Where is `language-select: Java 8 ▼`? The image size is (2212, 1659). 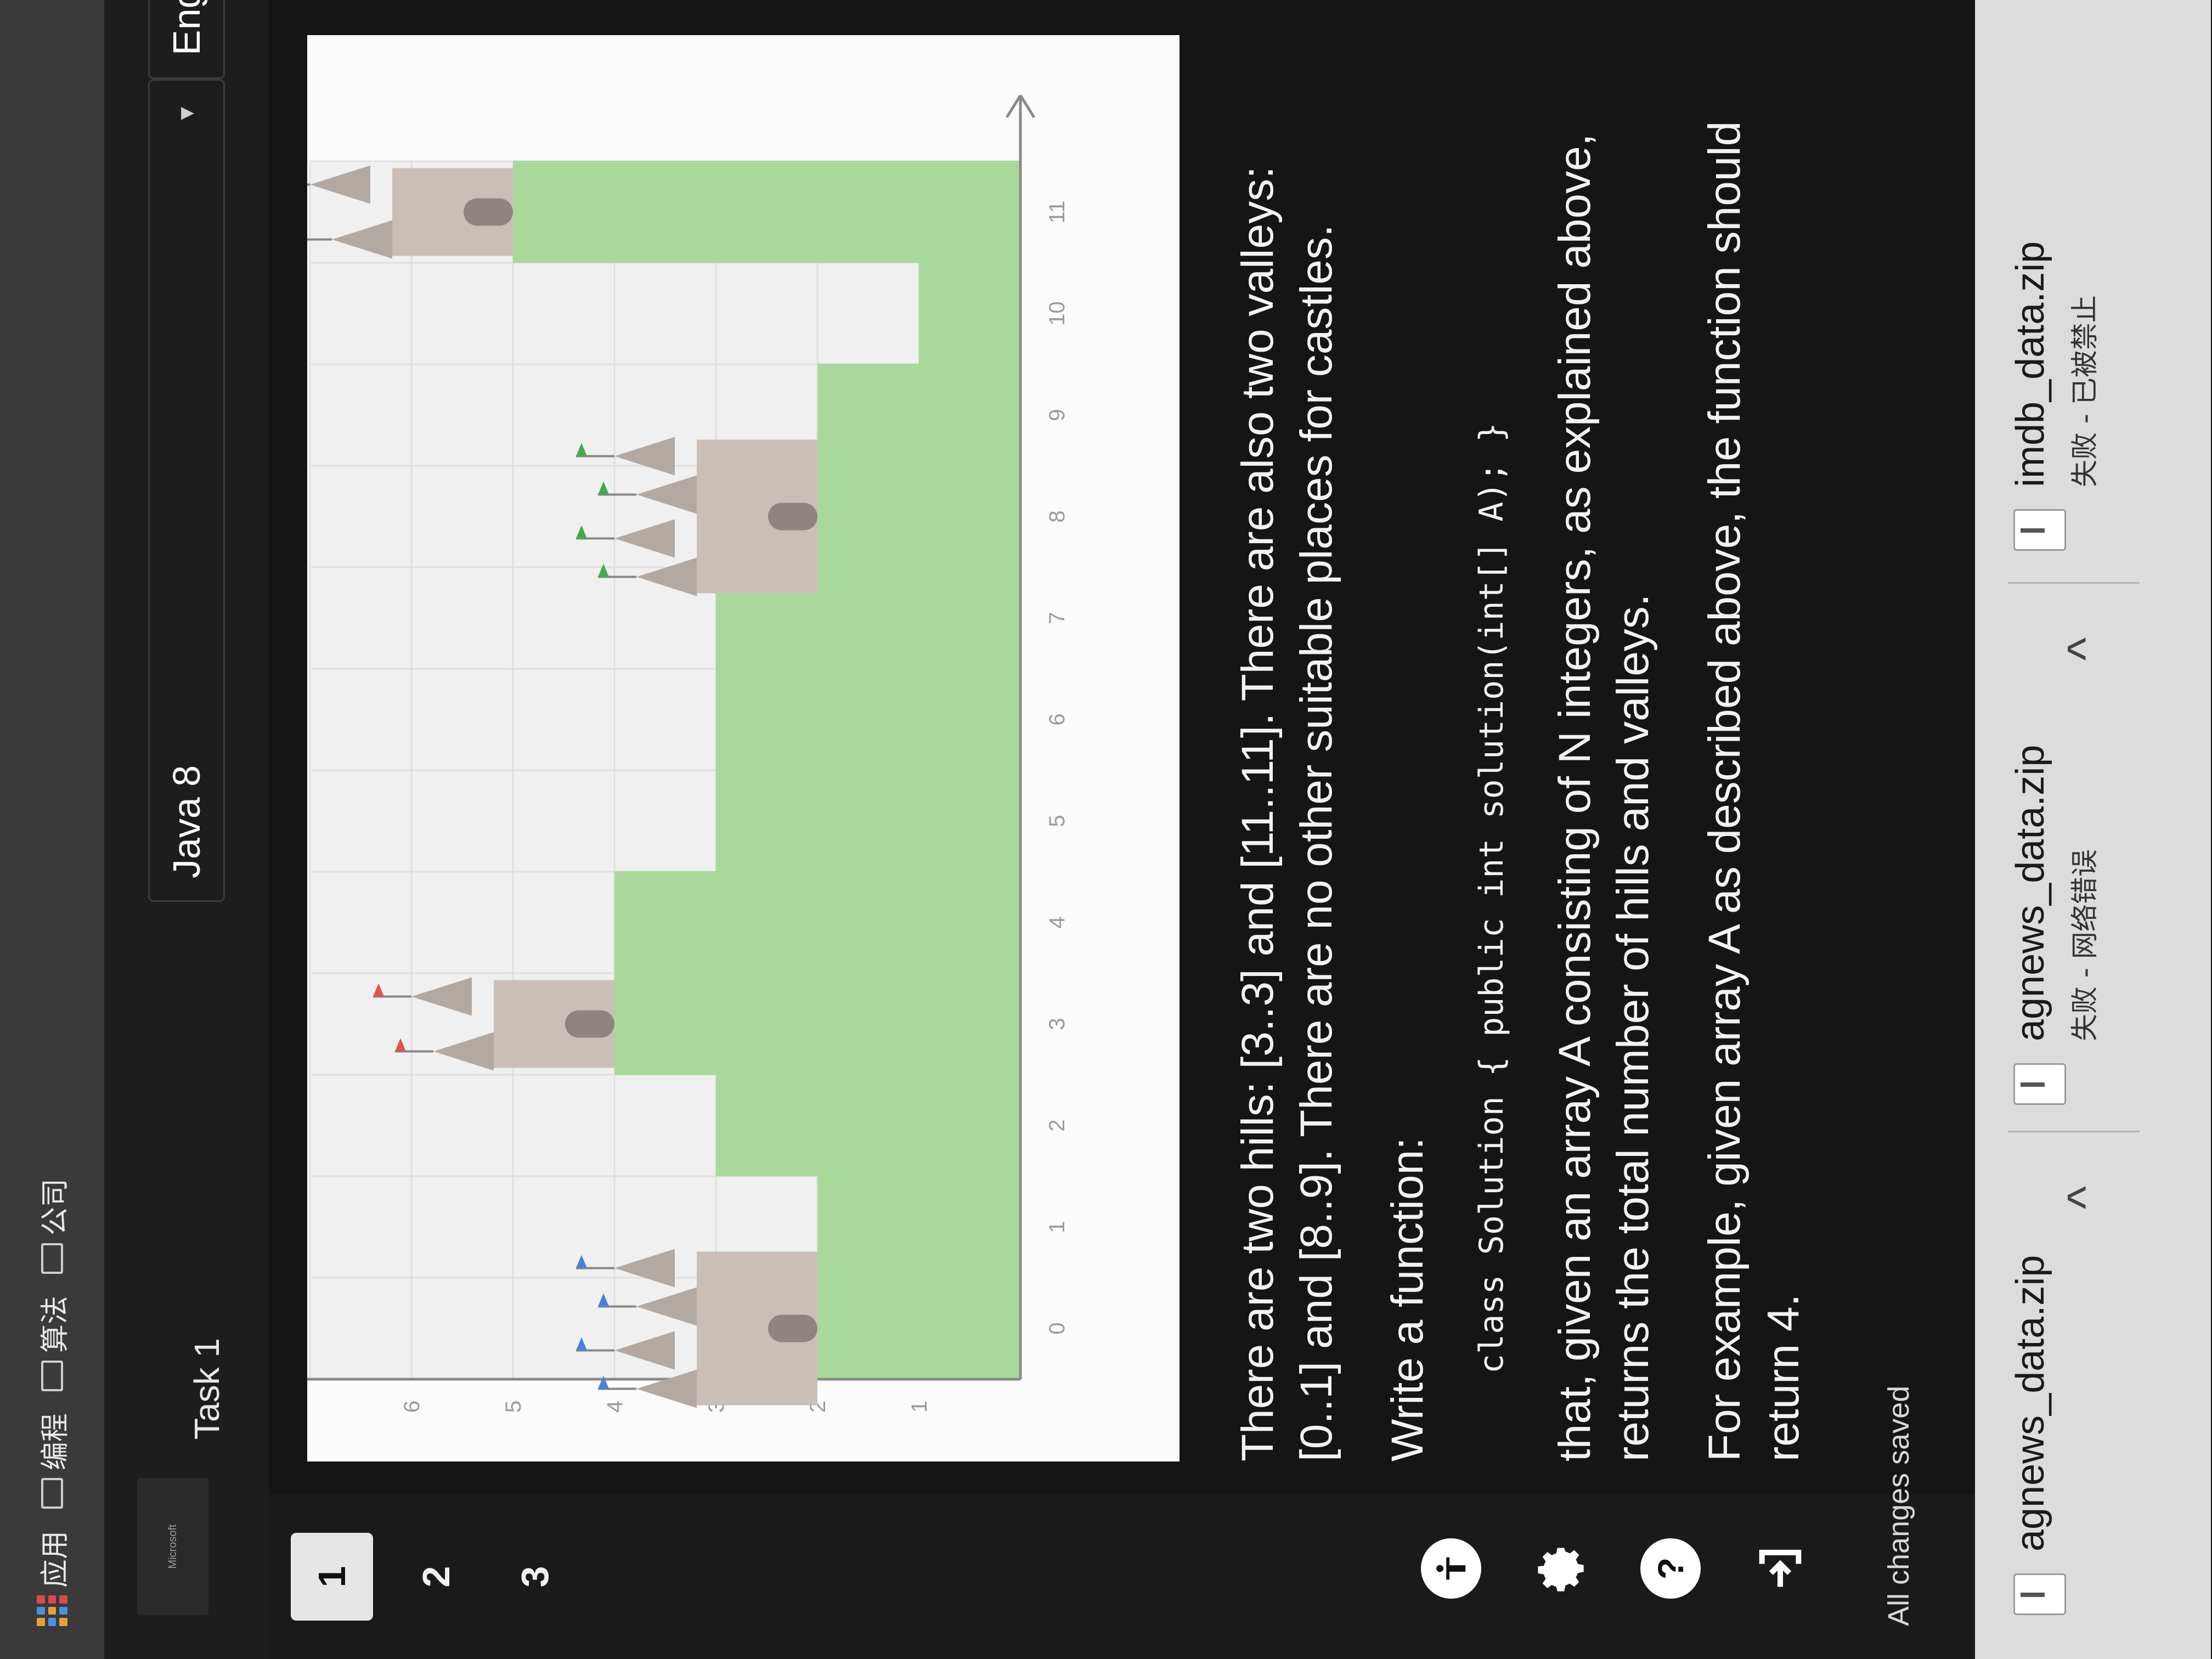 language-select: Java 8 ▼ is located at coordinates (186, 491).